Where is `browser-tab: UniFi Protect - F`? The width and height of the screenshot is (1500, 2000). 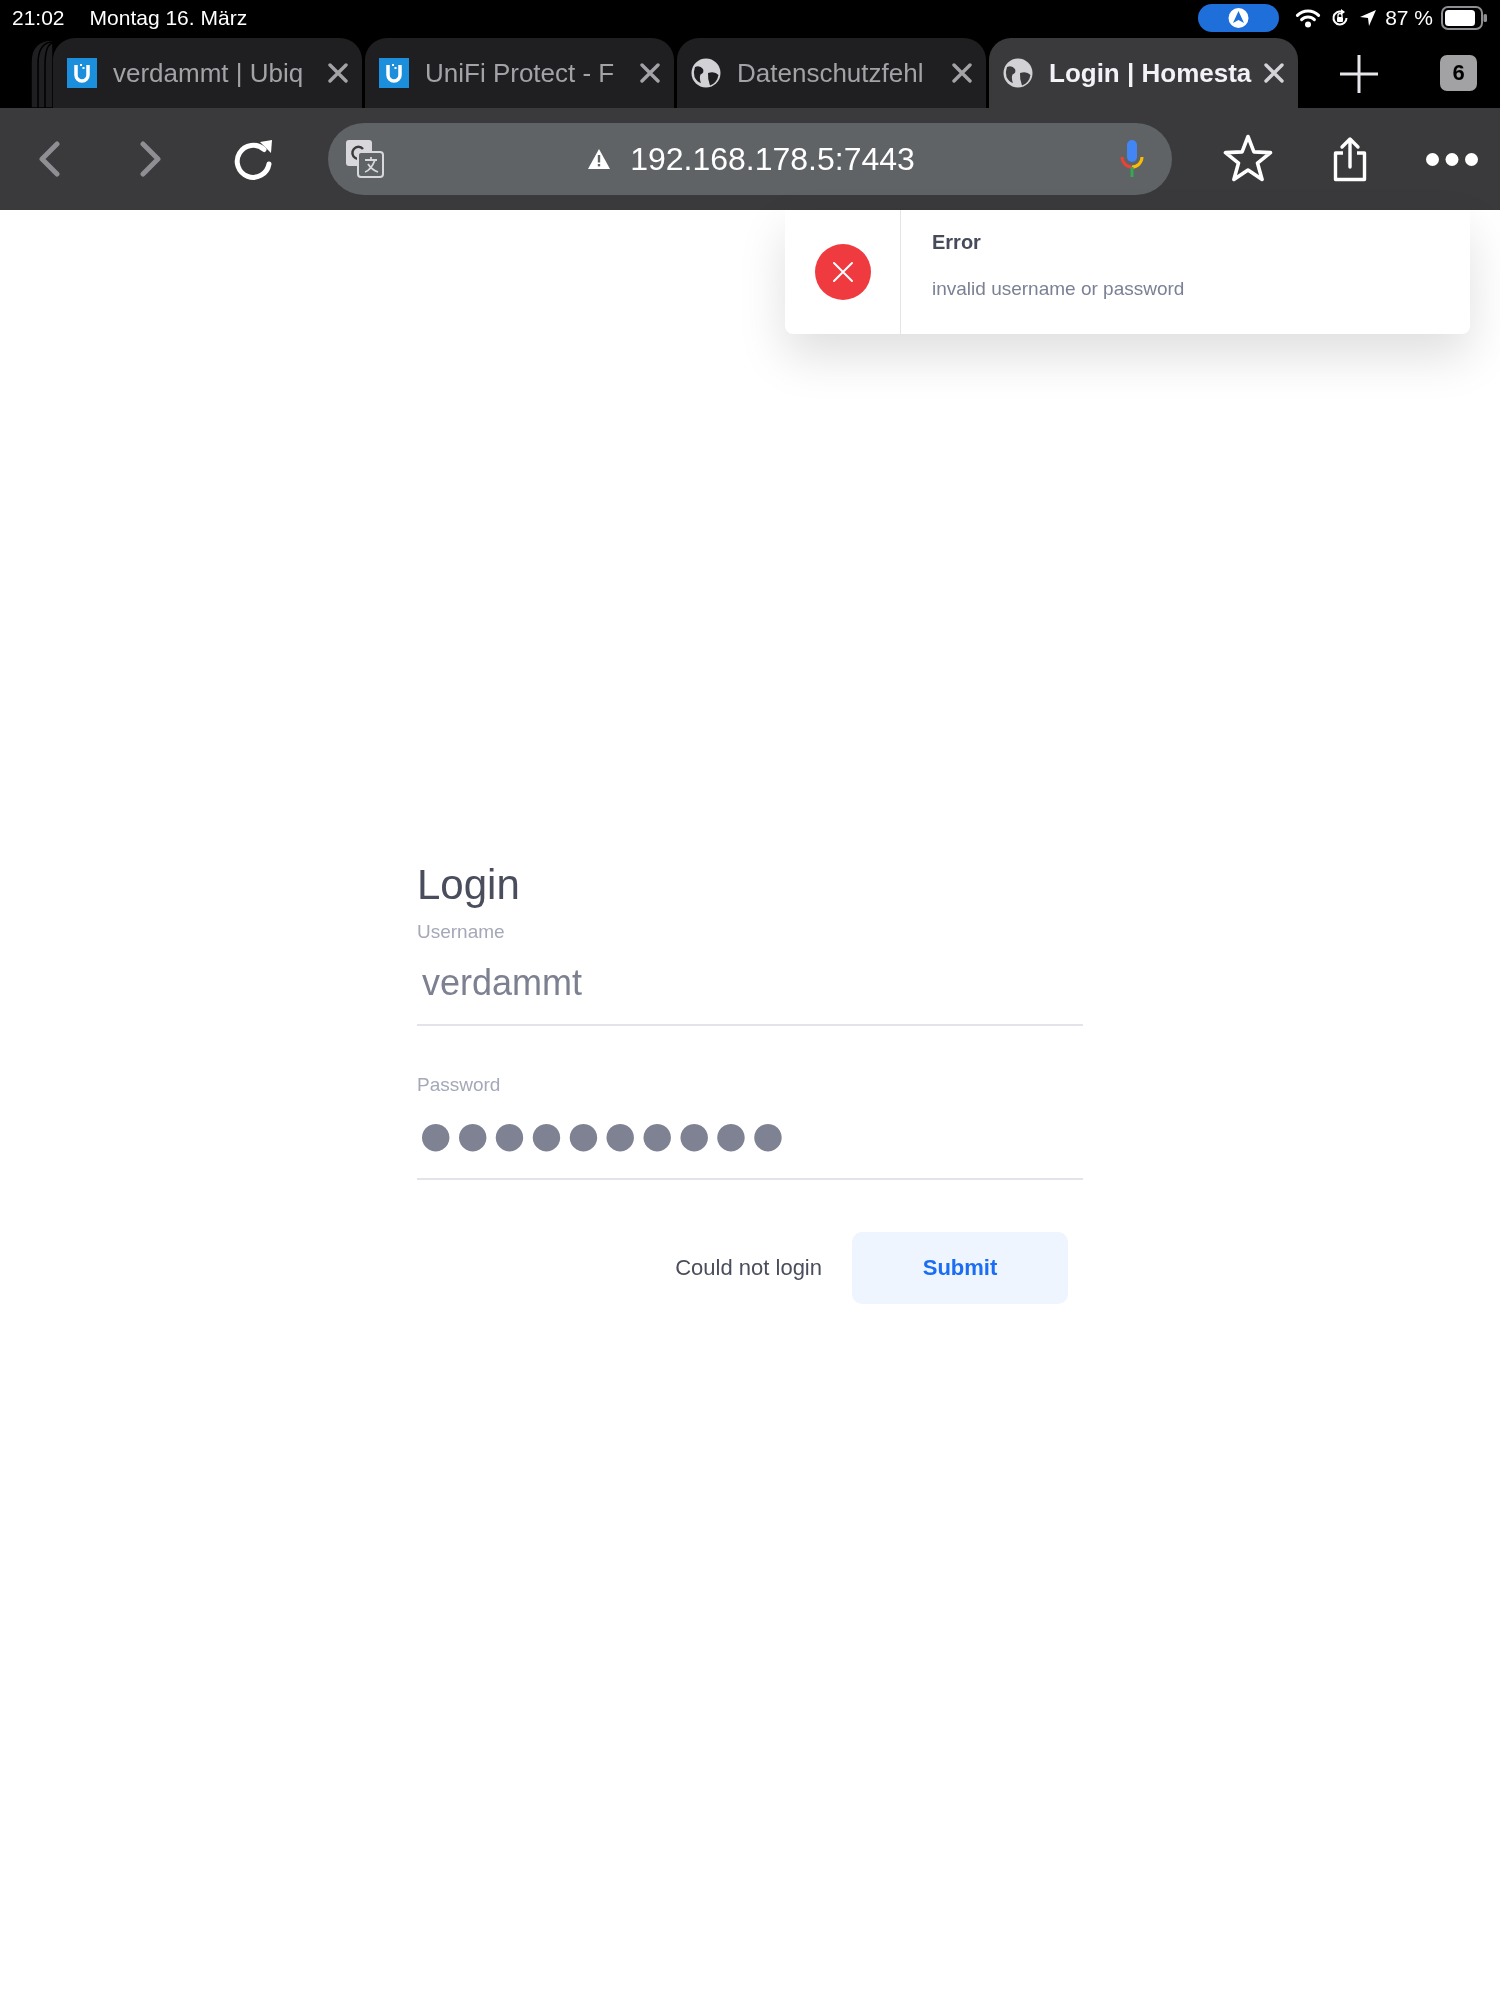 browser-tab: UniFi Protect - F is located at coordinates (519, 73).